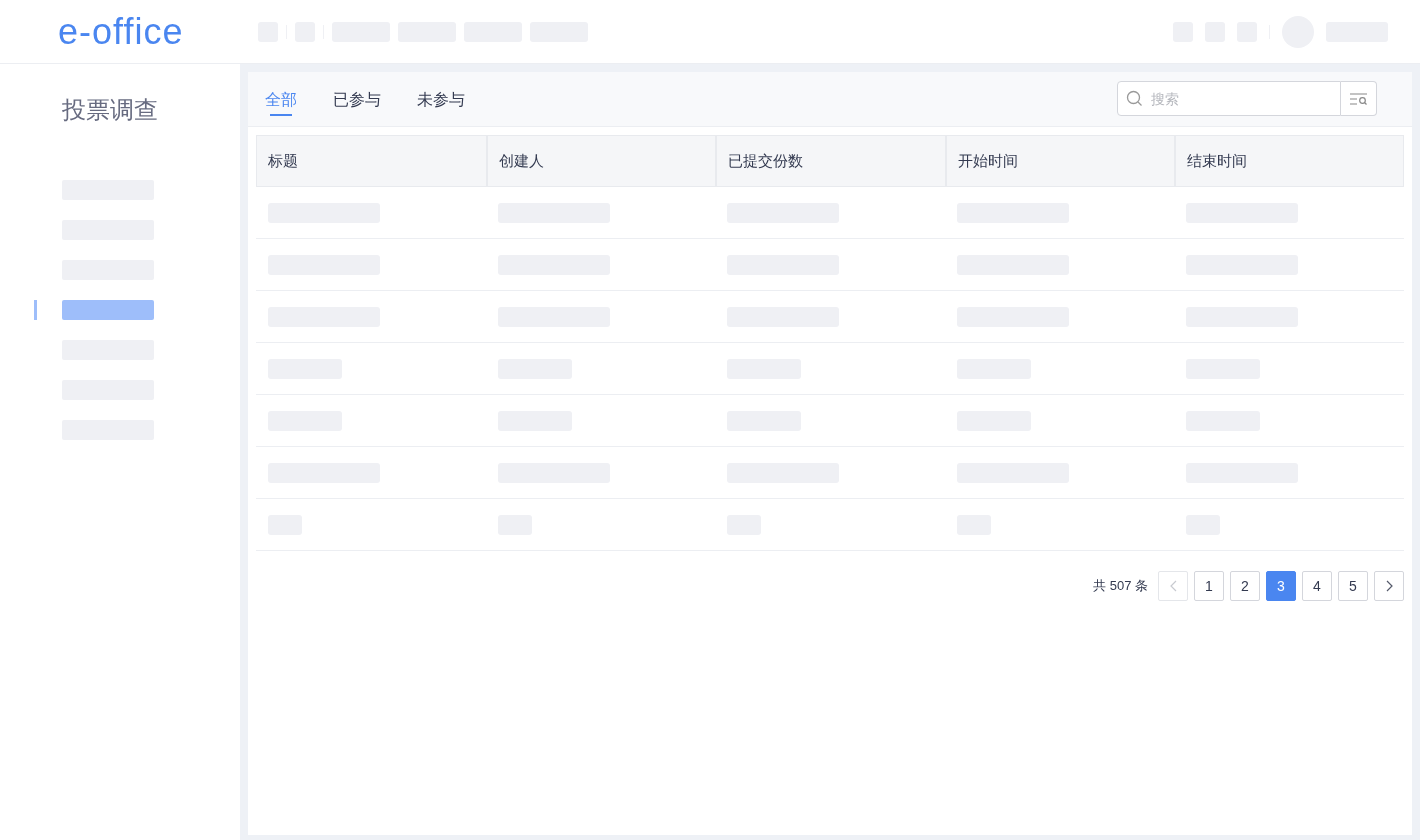 The width and height of the screenshot is (1420, 840). Describe the element at coordinates (357, 104) in the screenshot. I see `tab: 已参与` at that location.